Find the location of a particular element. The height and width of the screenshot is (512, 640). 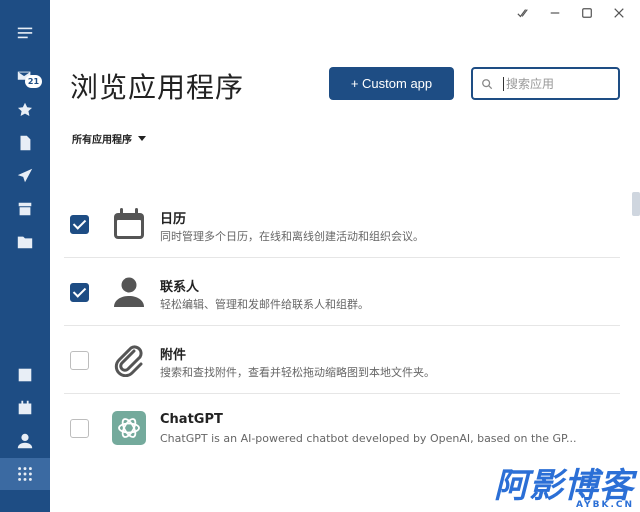

minimize-button is located at coordinates (555, 13).